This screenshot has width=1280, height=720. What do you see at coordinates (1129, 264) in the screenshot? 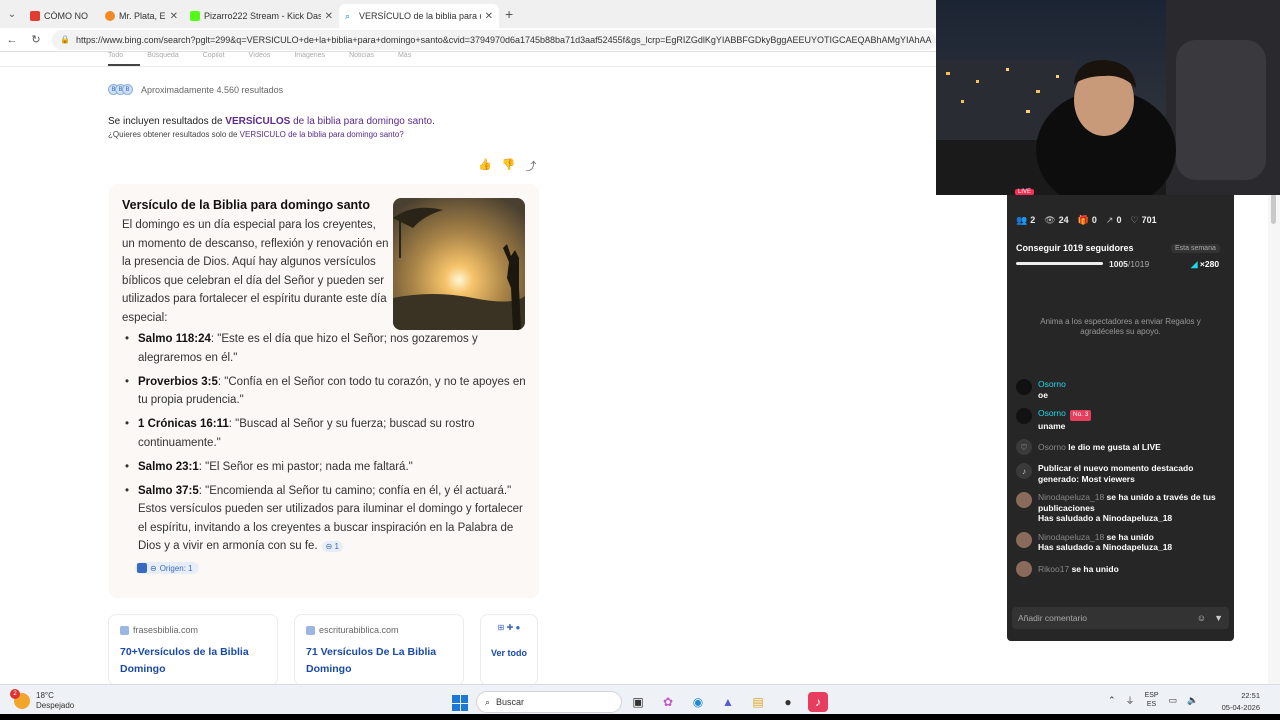
I see `goal-count: 1005/1019` at bounding box center [1129, 264].